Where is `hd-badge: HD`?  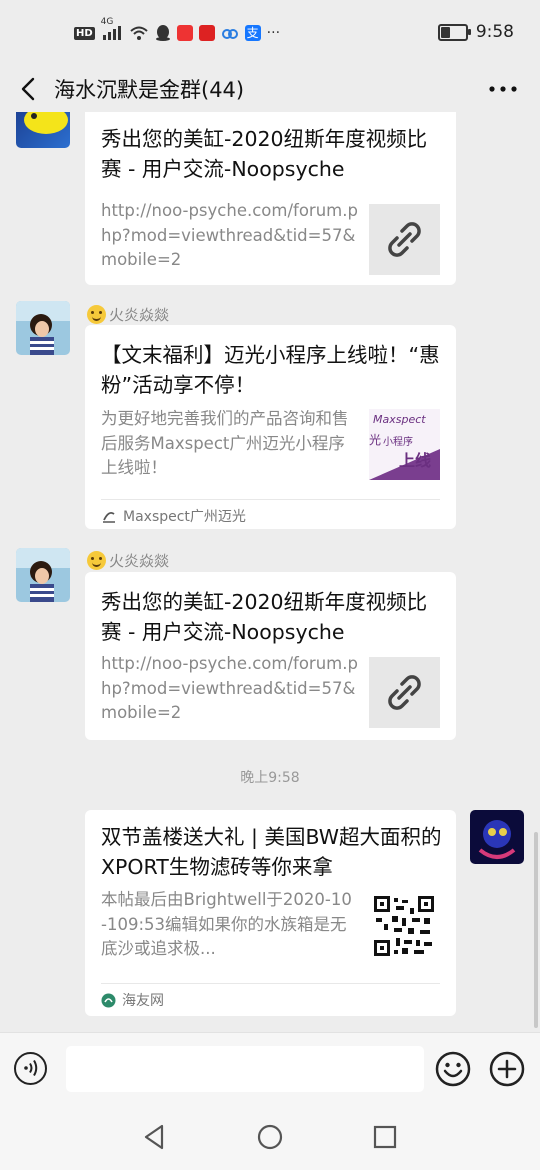 hd-badge: HD is located at coordinates (84, 33).